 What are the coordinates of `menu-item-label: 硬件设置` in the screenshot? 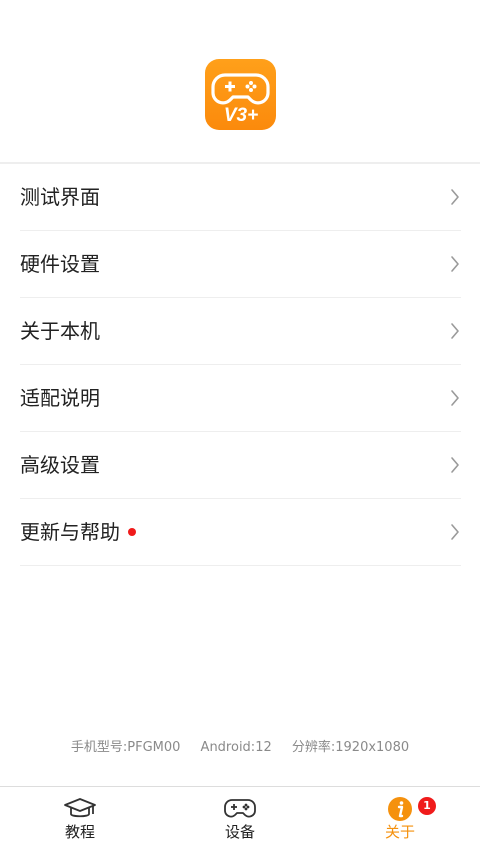 It's located at (60, 264).